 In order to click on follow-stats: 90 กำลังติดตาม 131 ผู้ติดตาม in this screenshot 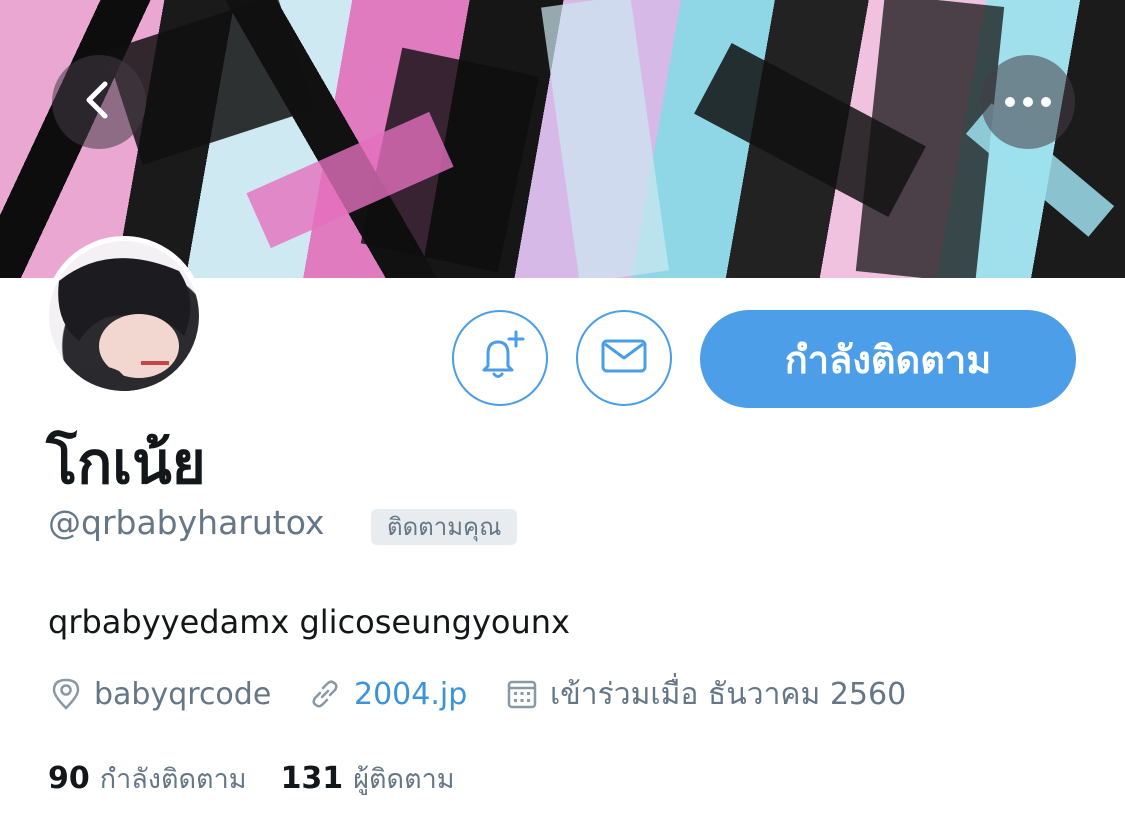, I will do `click(268, 778)`.